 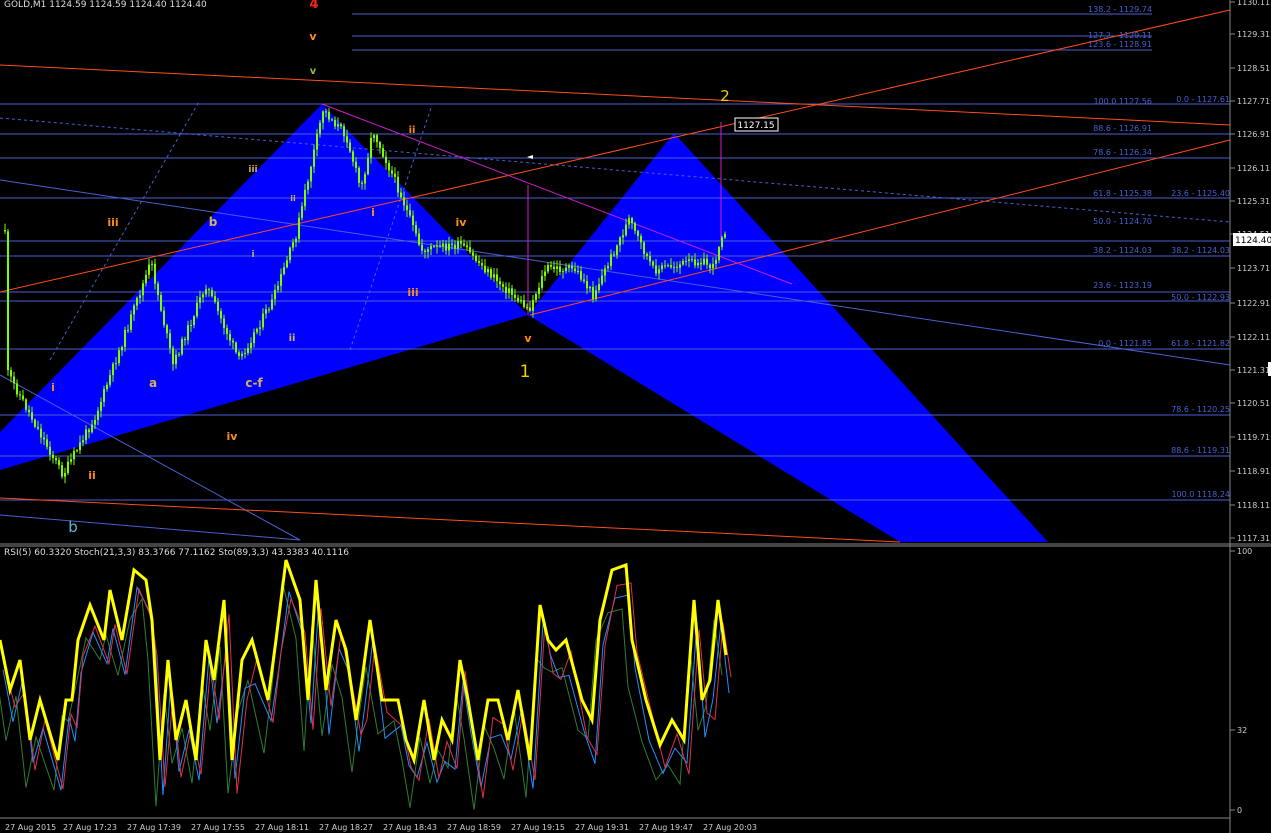 What do you see at coordinates (1122, 285) in the screenshot?
I see `fib-label: 23.6 - 1123.19` at bounding box center [1122, 285].